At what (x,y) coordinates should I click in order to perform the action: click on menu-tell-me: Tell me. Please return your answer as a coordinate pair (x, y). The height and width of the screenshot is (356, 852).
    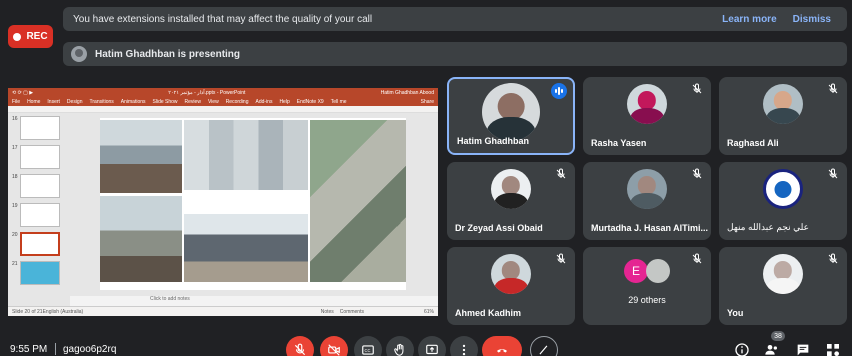
    Looking at the image, I should click on (338, 101).